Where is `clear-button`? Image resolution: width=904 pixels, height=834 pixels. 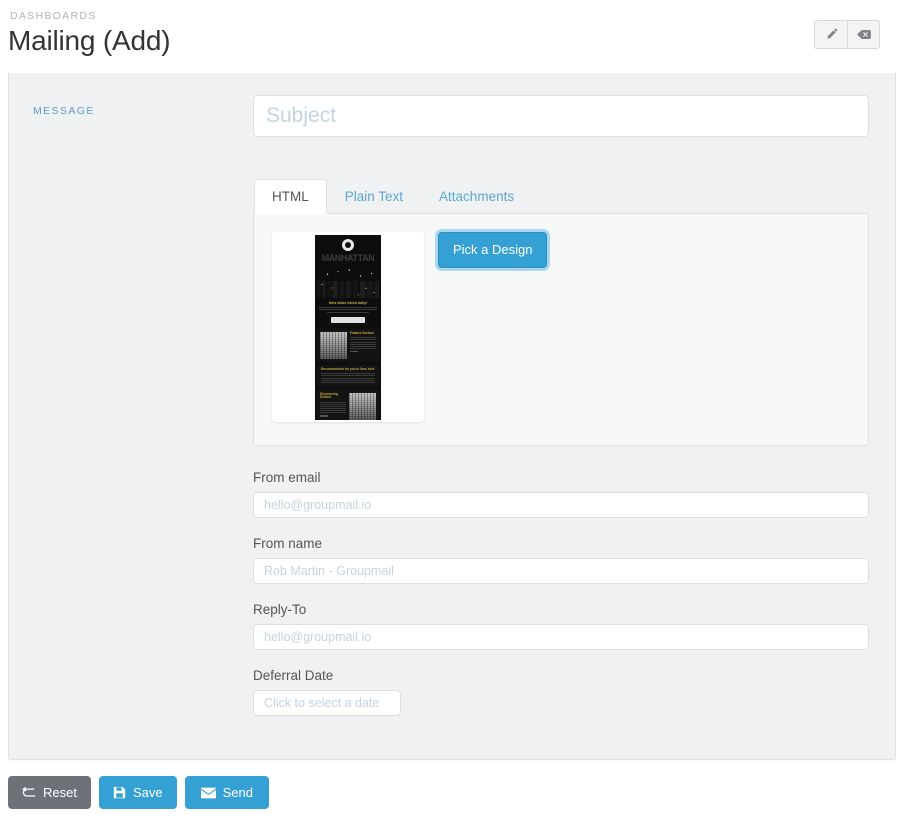
clear-button is located at coordinates (863, 34).